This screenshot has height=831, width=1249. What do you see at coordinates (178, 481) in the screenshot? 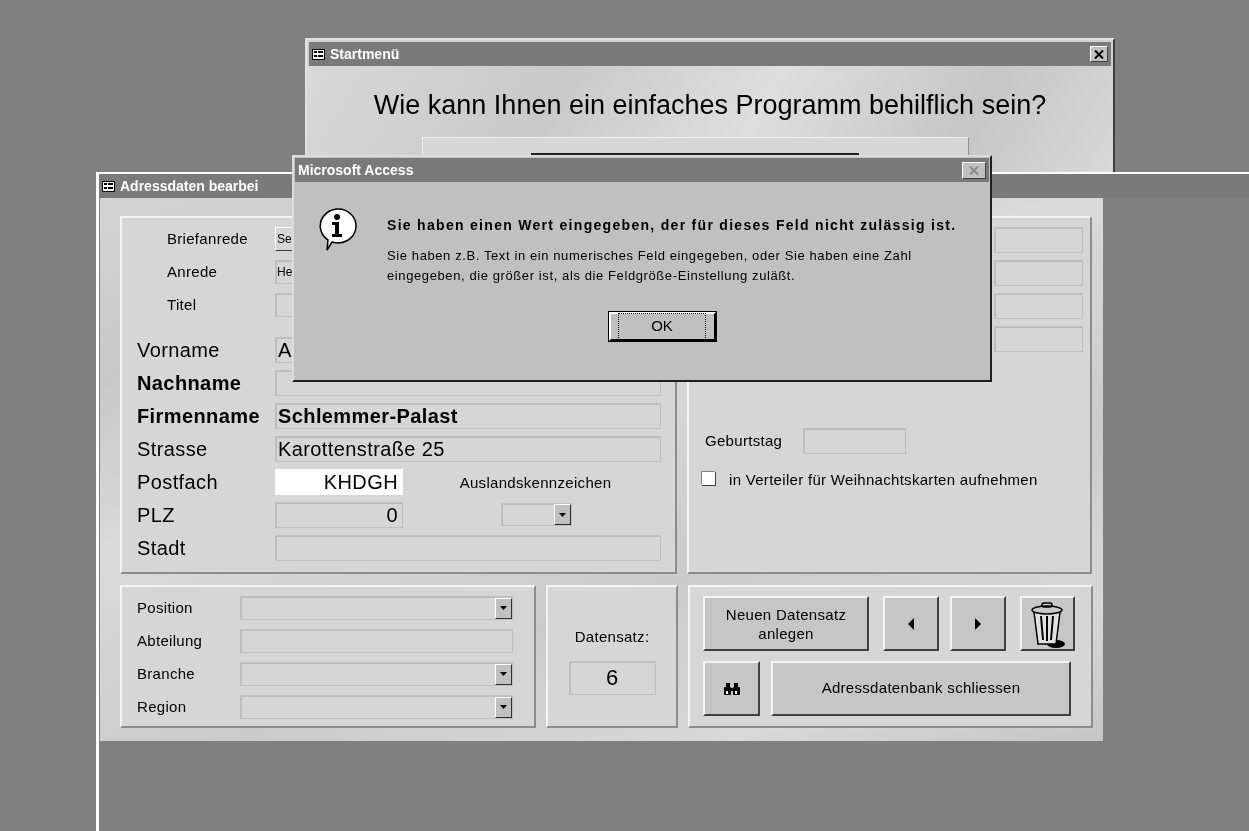
I see `field-label: Postfach` at bounding box center [178, 481].